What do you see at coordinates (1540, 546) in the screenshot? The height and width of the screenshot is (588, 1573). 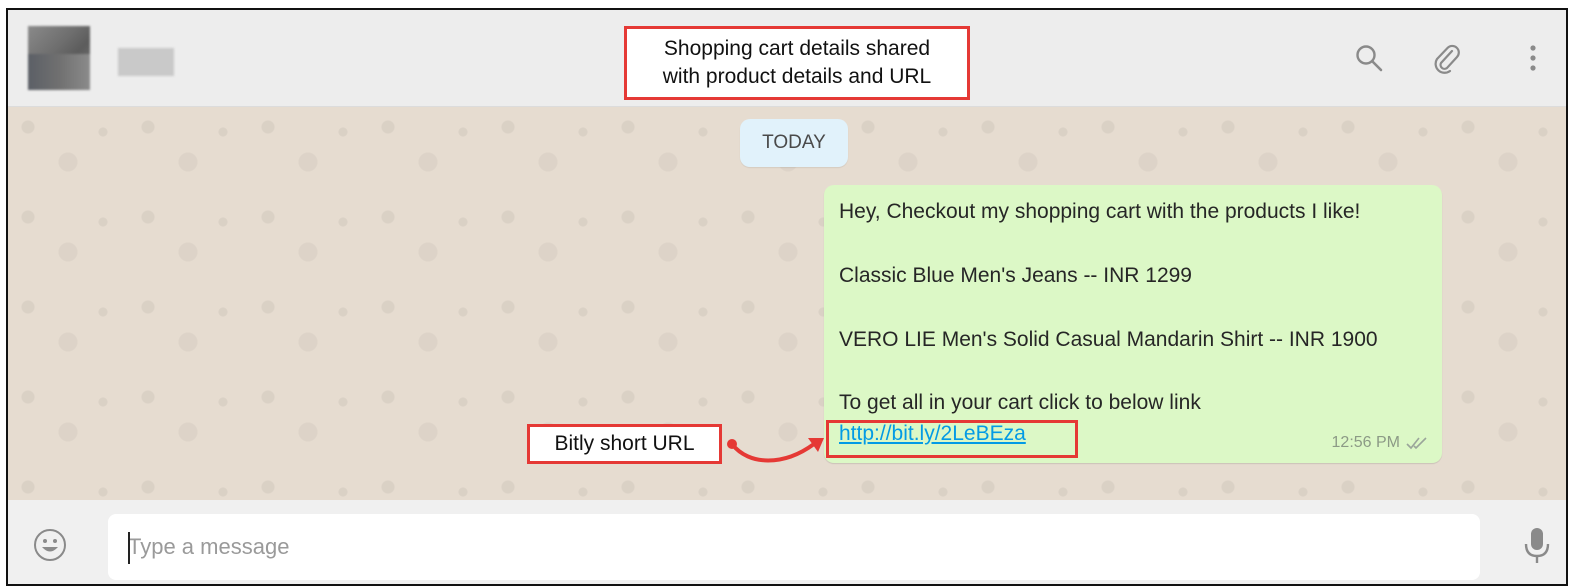 I see `microphone-icon` at bounding box center [1540, 546].